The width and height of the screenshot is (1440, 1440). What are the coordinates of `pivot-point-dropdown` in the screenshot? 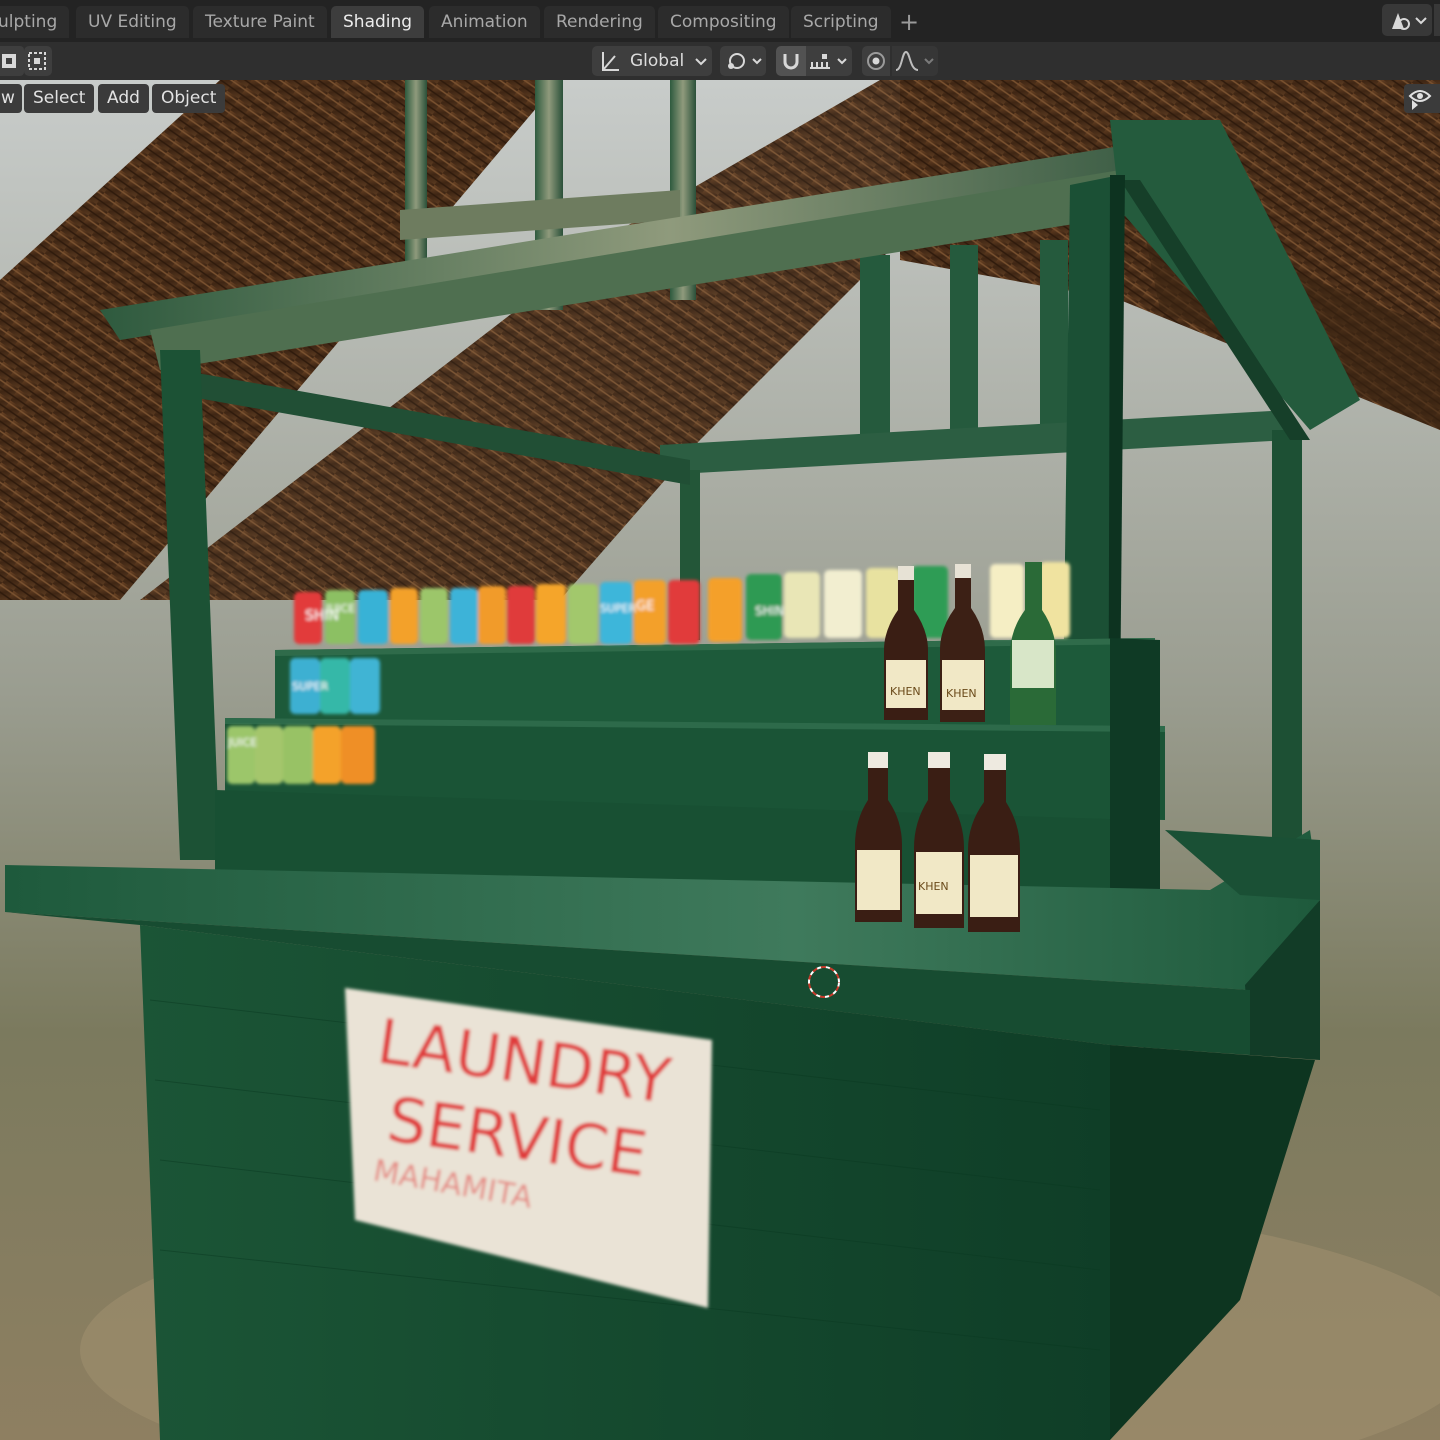 It's located at (743, 61).